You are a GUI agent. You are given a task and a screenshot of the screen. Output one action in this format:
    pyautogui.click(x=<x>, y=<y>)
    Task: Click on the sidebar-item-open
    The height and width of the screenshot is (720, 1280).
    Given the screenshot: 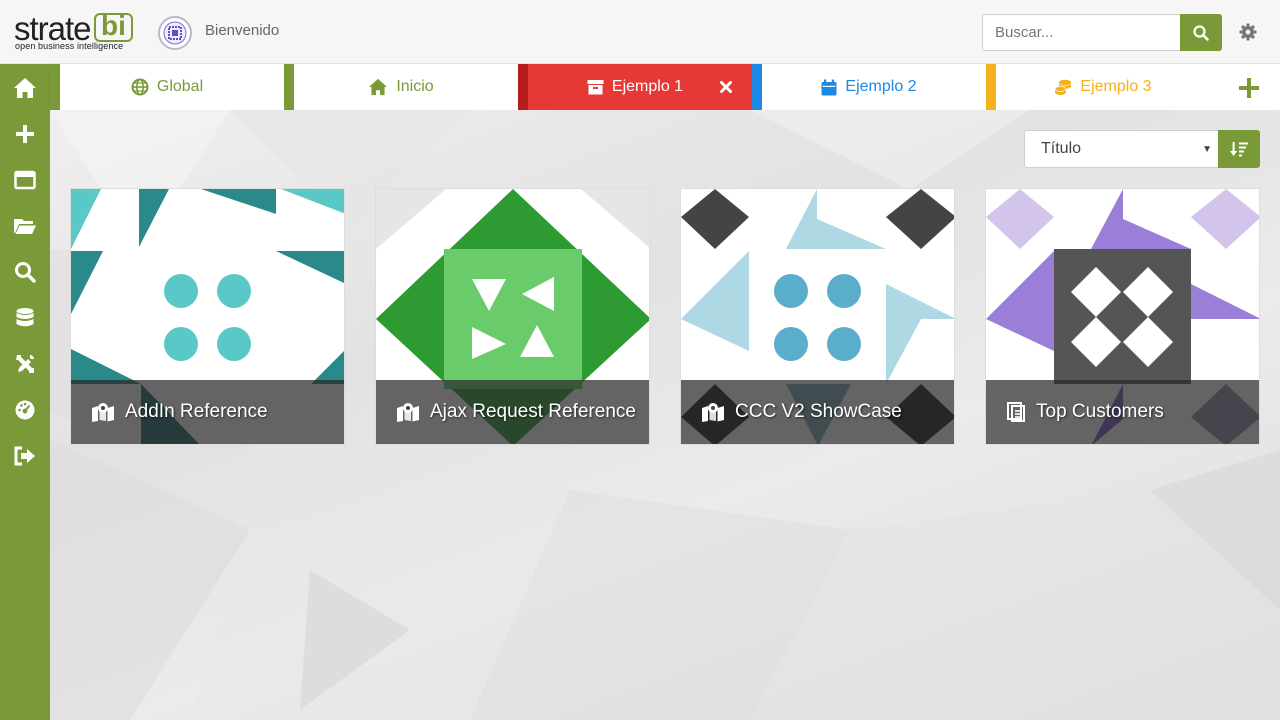 What is the action you would take?
    pyautogui.click(x=25, y=226)
    